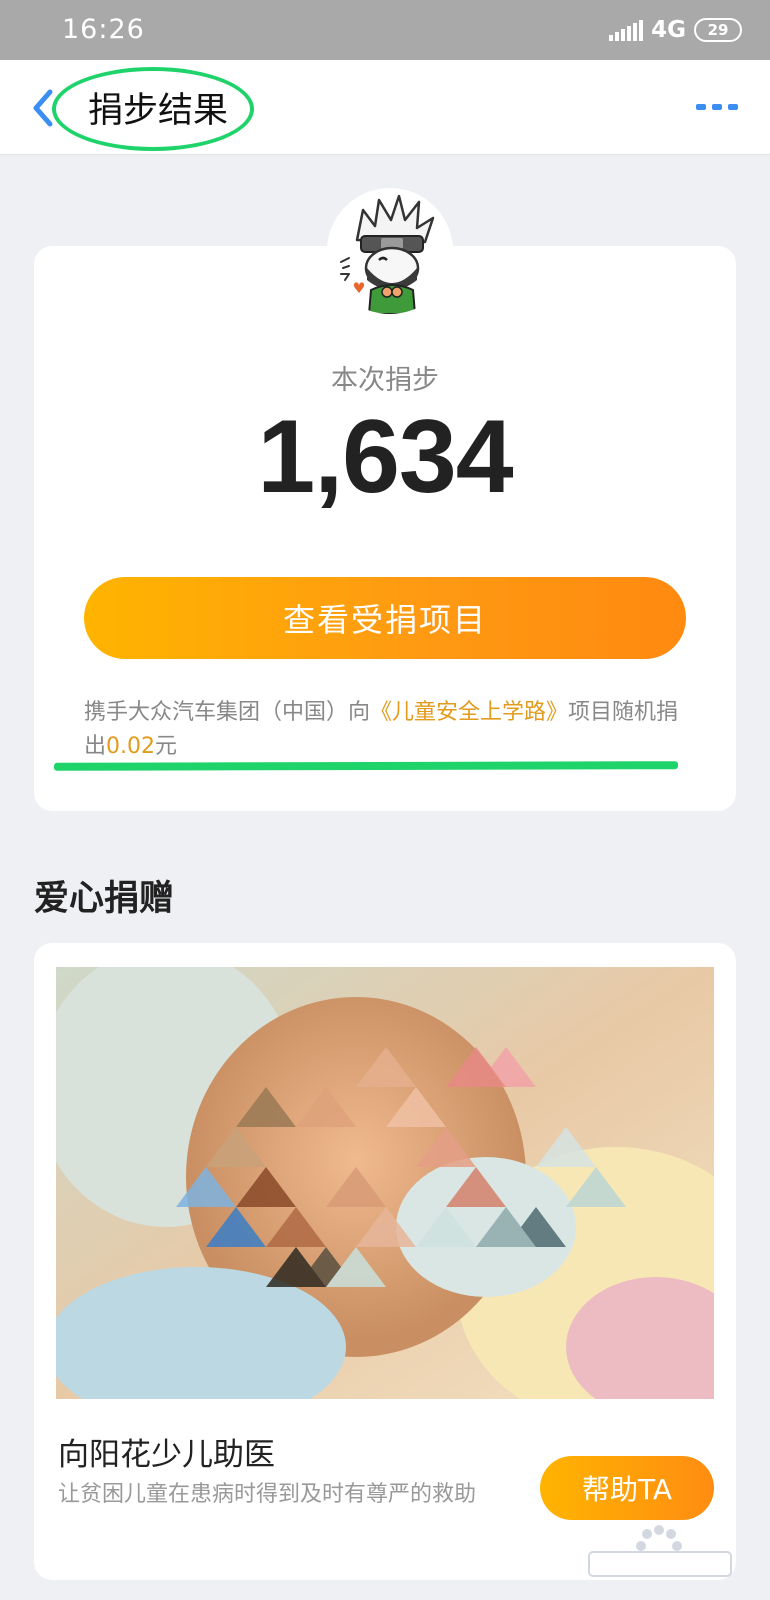 The height and width of the screenshot is (1600, 770). I want to click on step-count: 1,634, so click(385, 457).